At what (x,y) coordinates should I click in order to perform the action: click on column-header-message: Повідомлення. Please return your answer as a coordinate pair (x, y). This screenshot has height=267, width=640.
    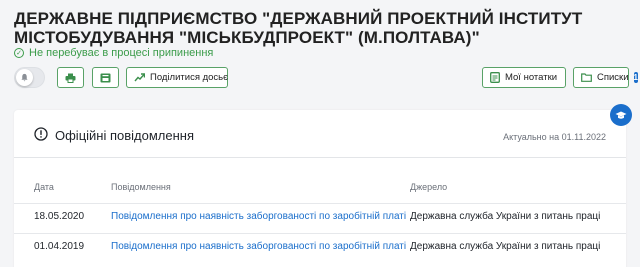
    Looking at the image, I should click on (141, 187).